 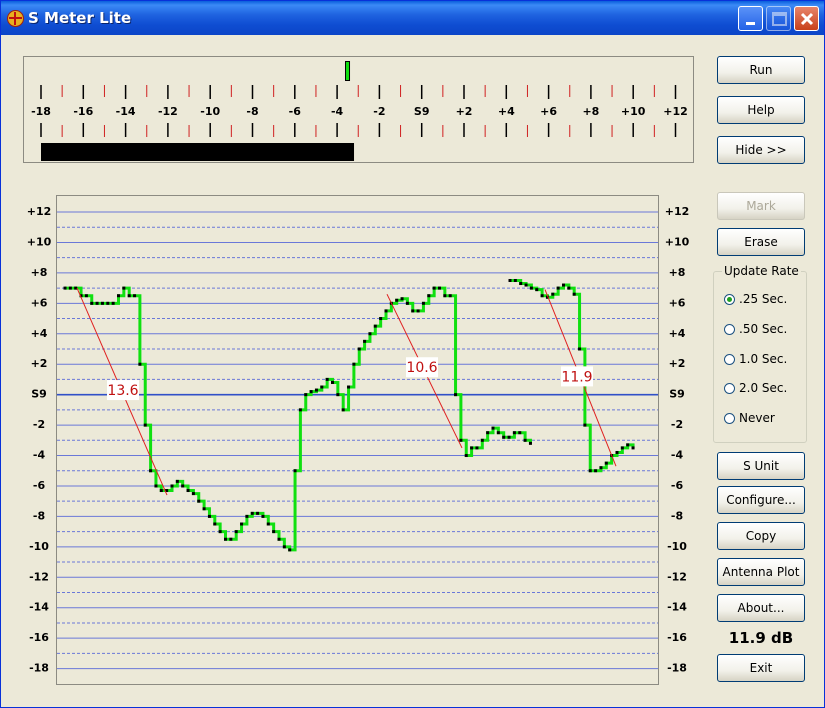 I want to click on y-tick-label-right: +2, so click(x=677, y=363).